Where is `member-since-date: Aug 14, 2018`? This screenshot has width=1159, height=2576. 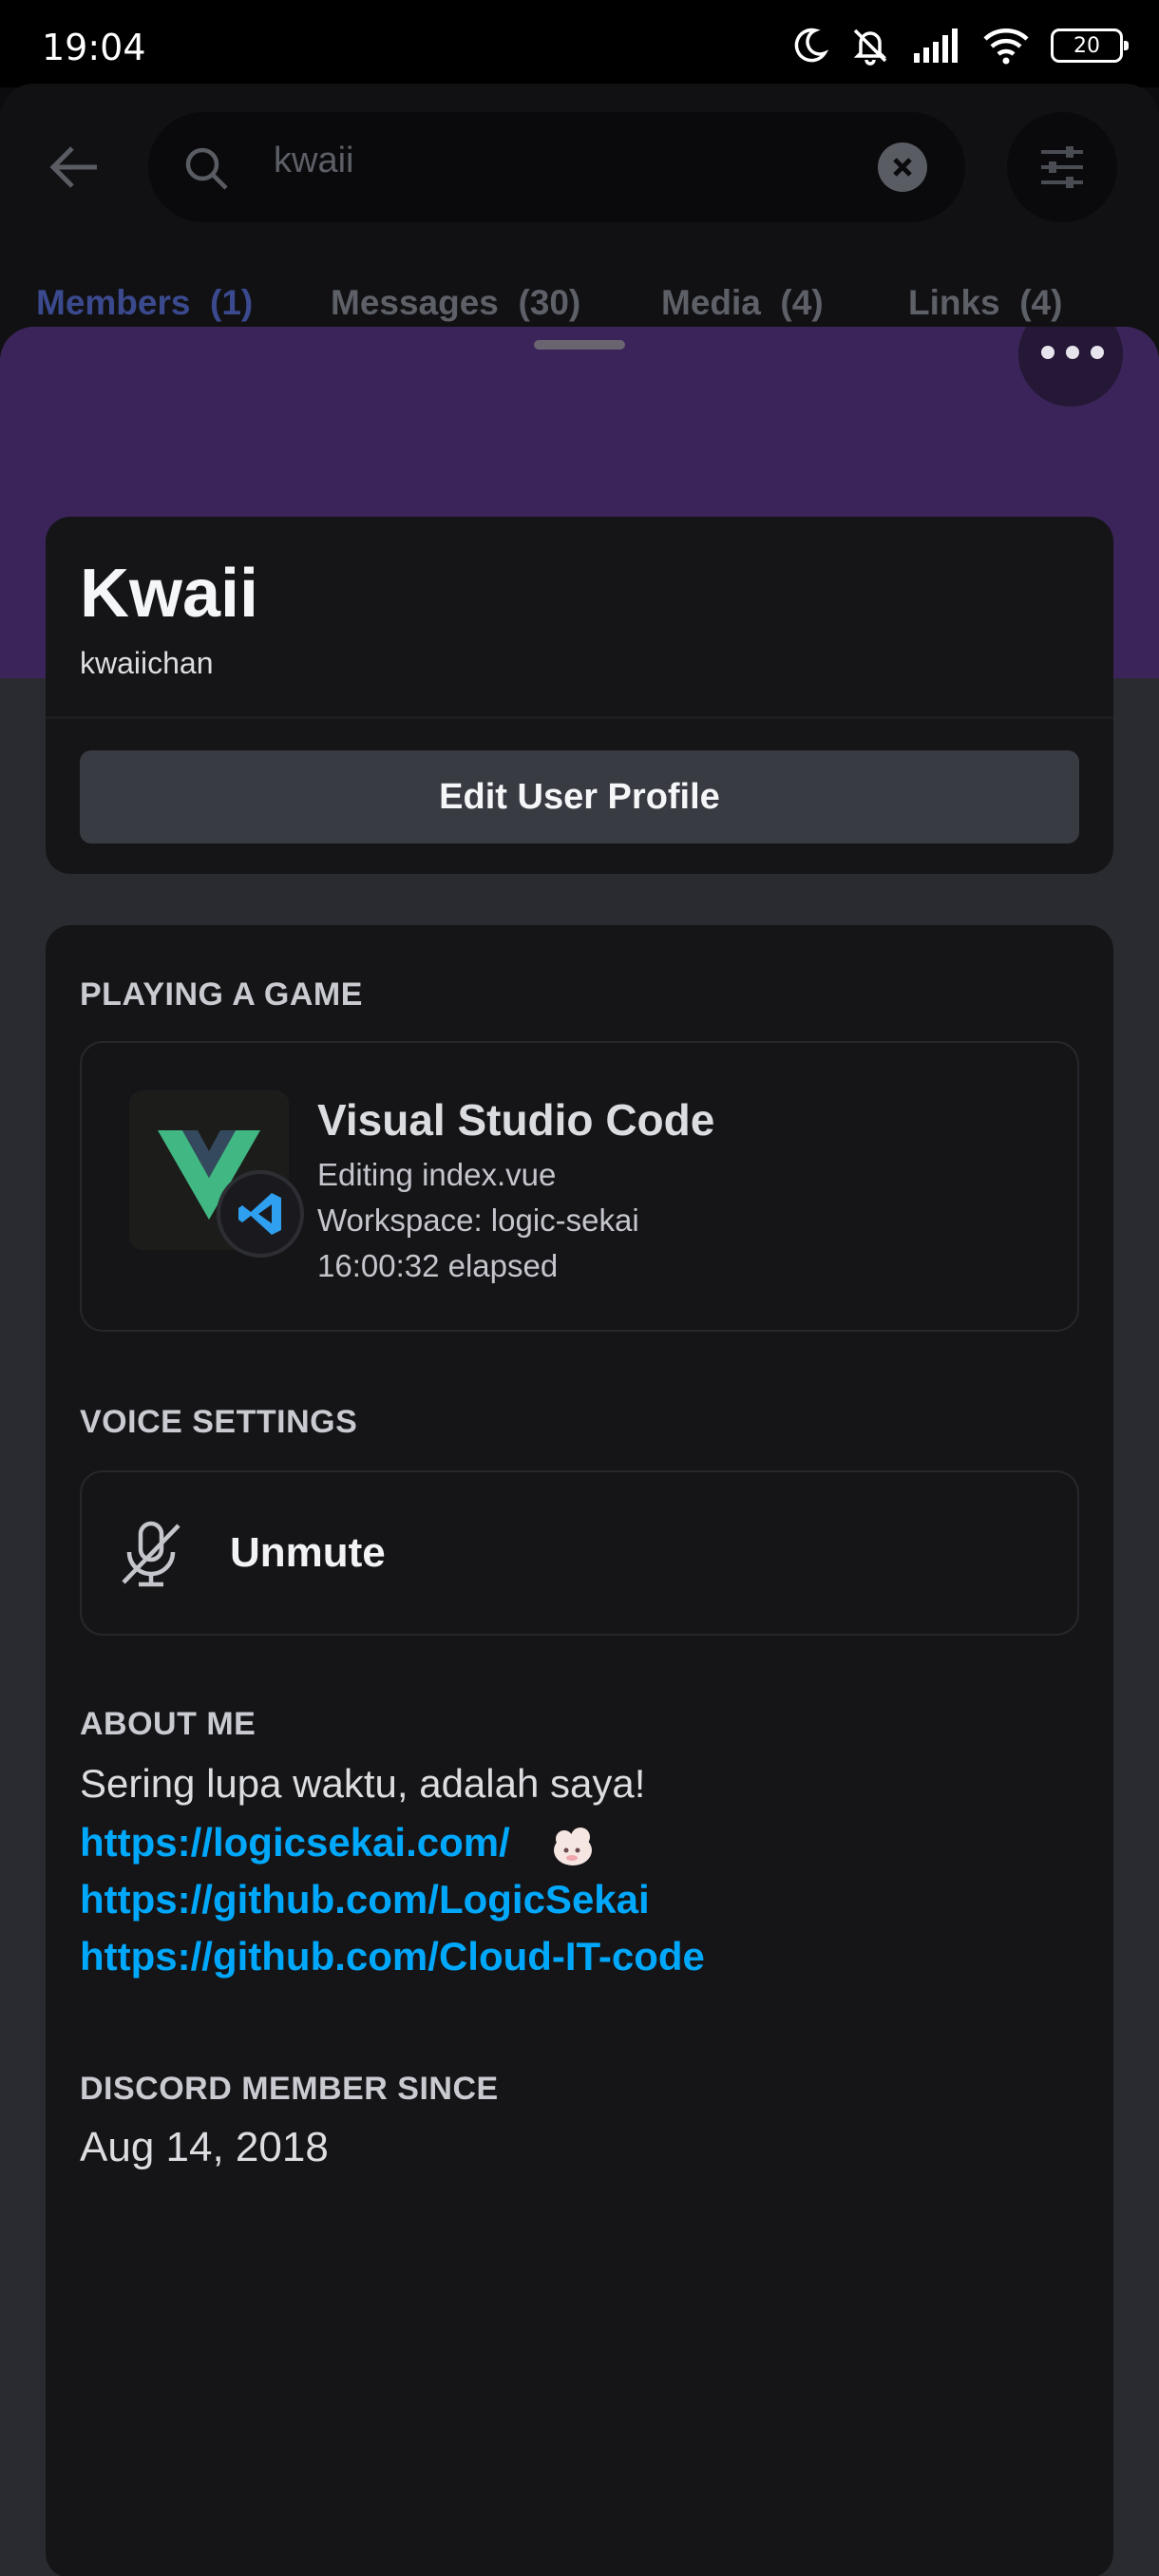 member-since-date: Aug 14, 2018 is located at coordinates (204, 2147).